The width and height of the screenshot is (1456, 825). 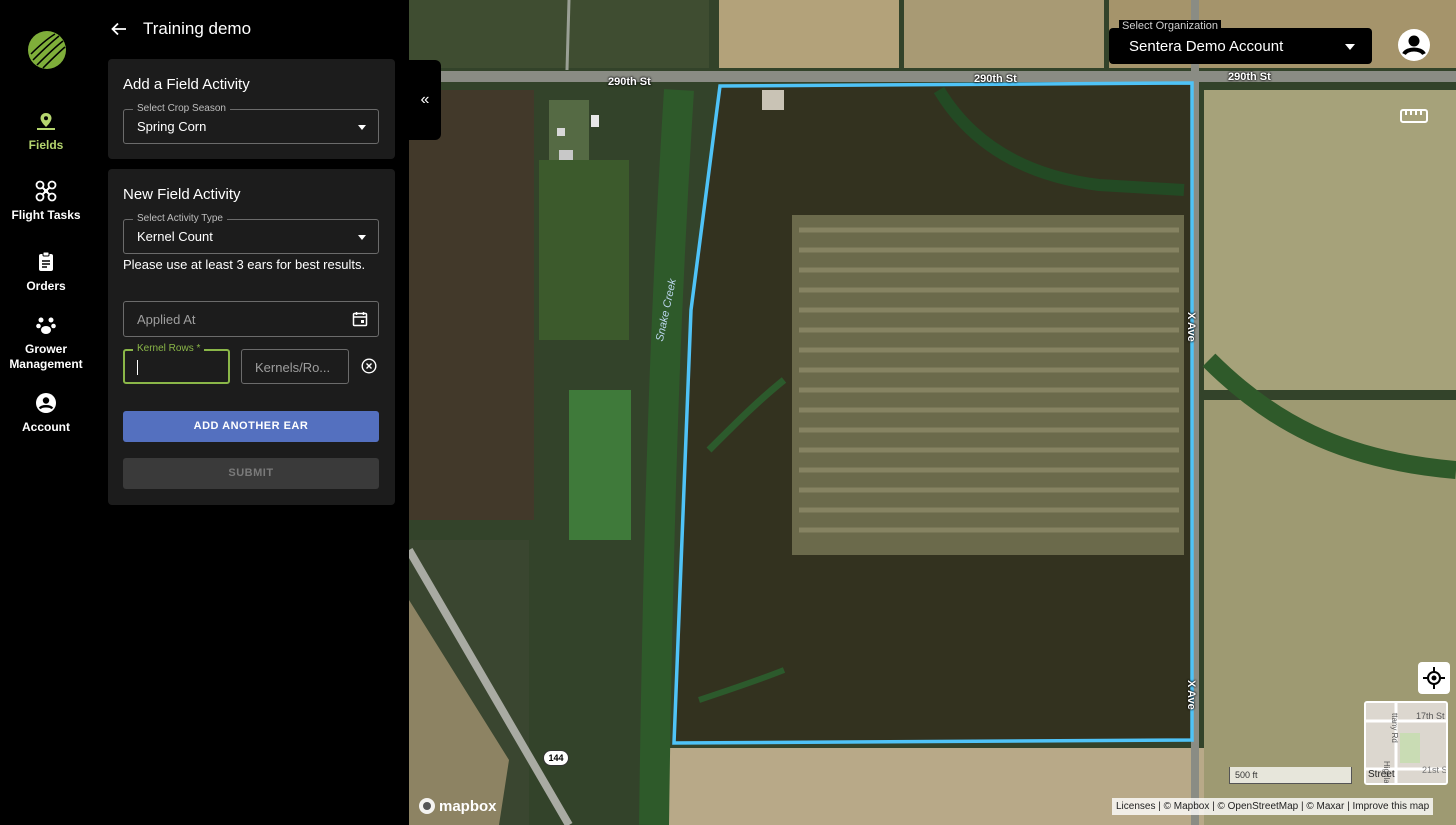 What do you see at coordinates (360, 319) in the screenshot?
I see `calendar-icon` at bounding box center [360, 319].